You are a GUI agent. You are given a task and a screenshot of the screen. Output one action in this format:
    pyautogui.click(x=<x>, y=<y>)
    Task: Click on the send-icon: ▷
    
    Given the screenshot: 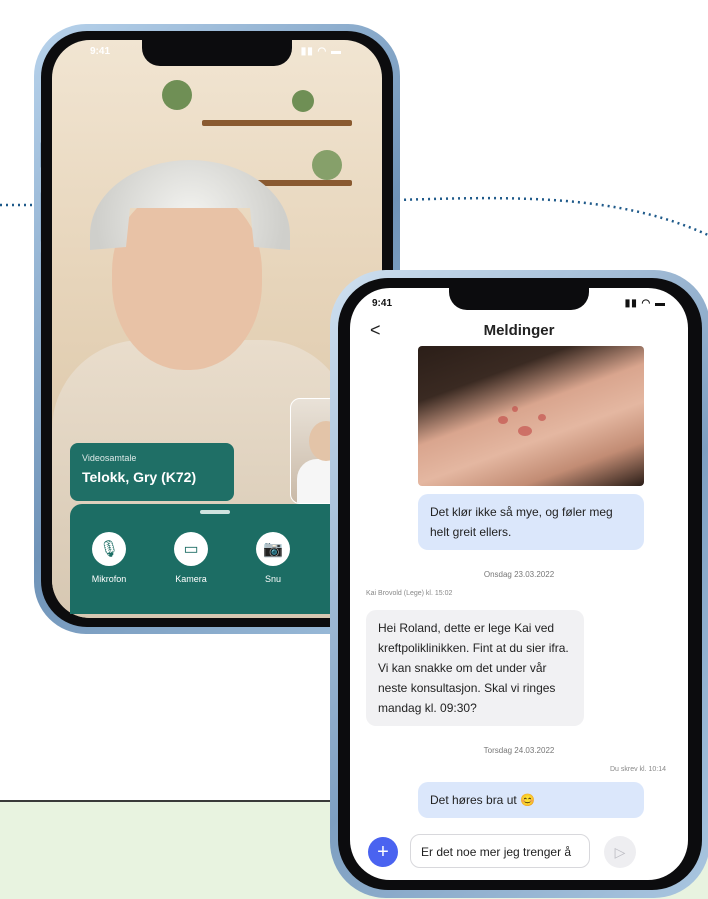 What is the action you would take?
    pyautogui.click(x=620, y=851)
    